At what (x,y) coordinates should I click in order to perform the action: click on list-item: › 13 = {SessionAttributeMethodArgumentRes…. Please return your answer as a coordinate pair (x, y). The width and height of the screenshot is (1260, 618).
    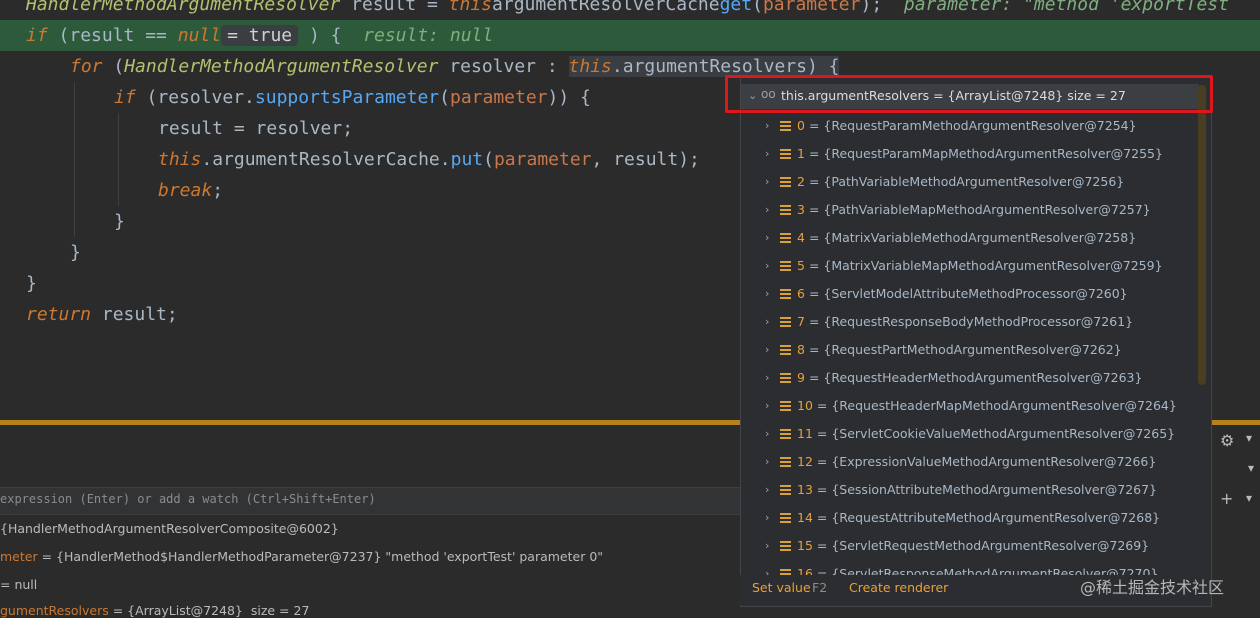
    Looking at the image, I should click on (971, 490).